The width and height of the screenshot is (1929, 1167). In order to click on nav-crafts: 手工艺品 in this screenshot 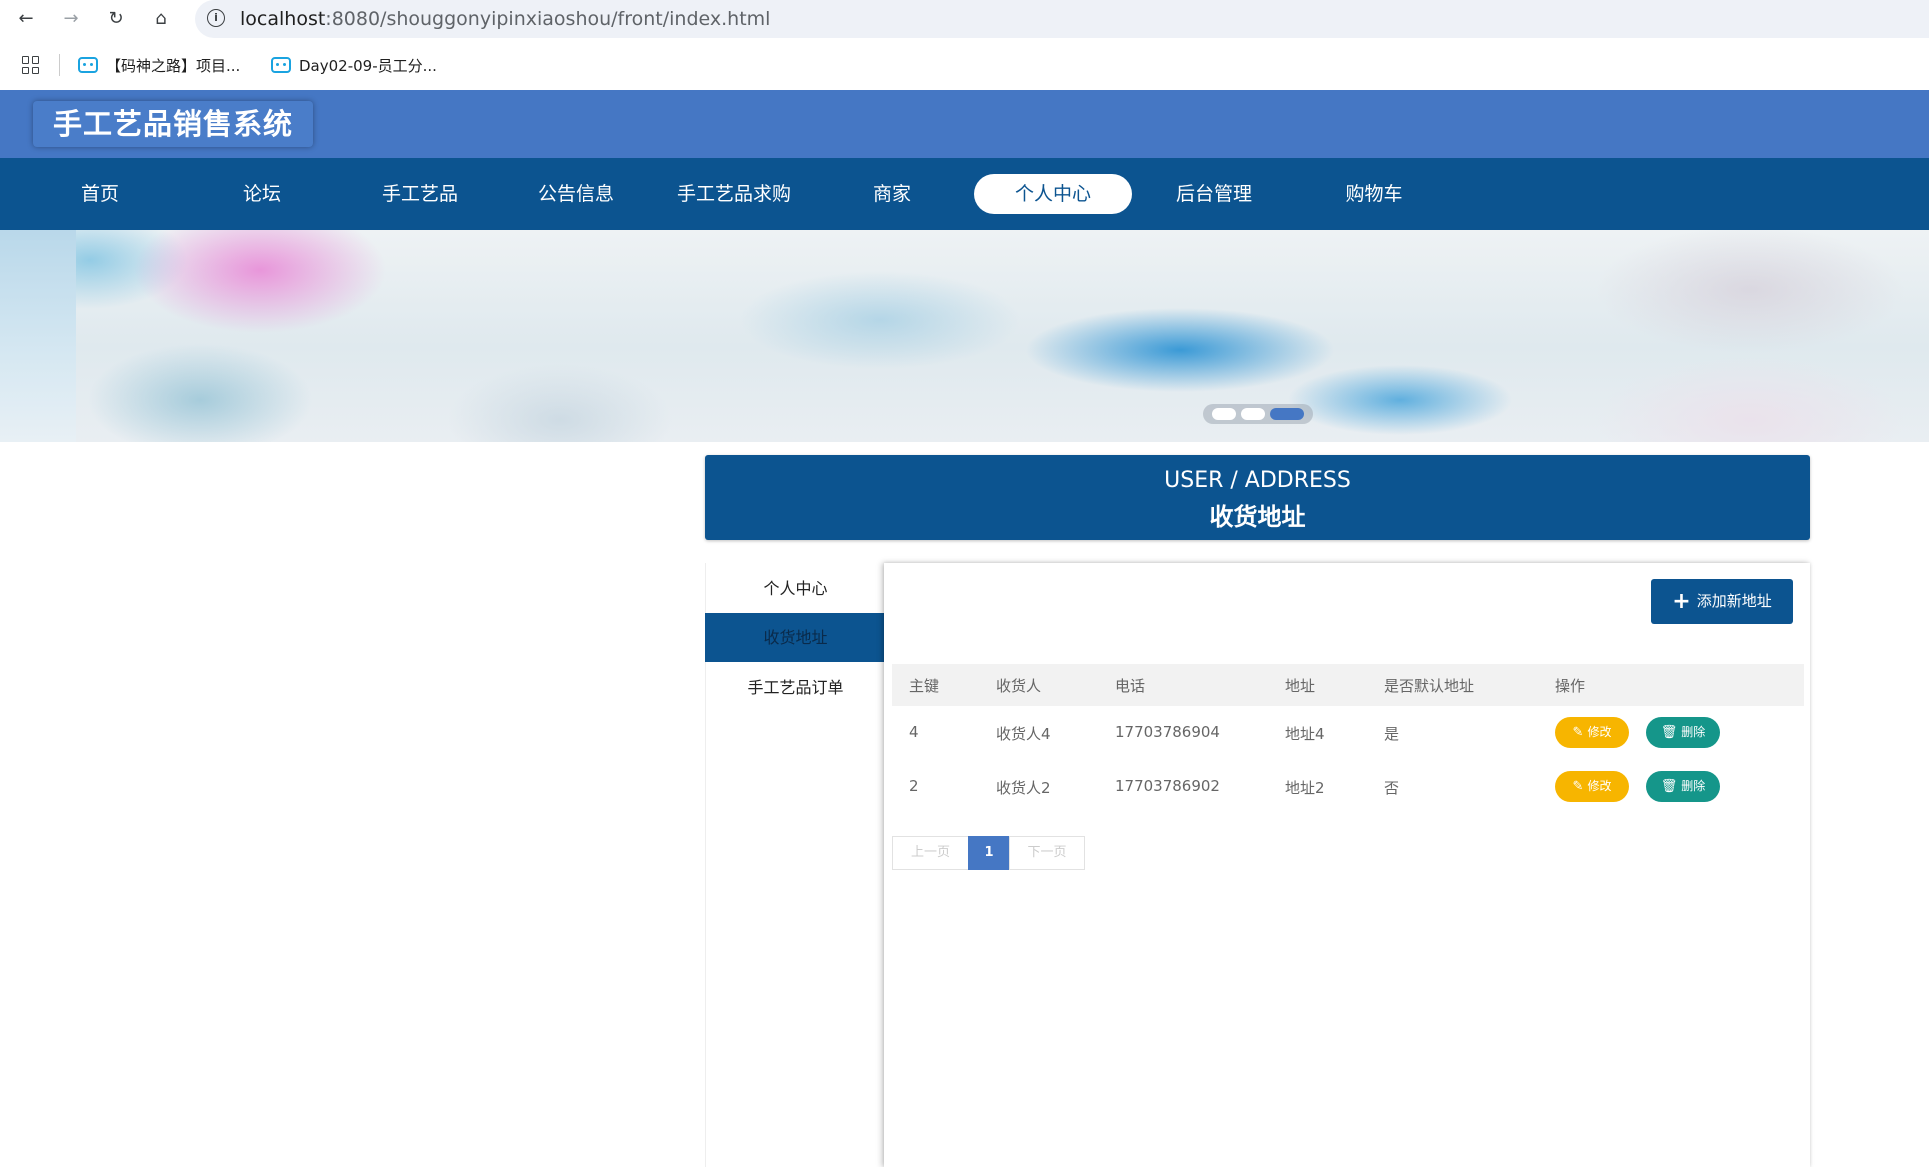, I will do `click(420, 194)`.